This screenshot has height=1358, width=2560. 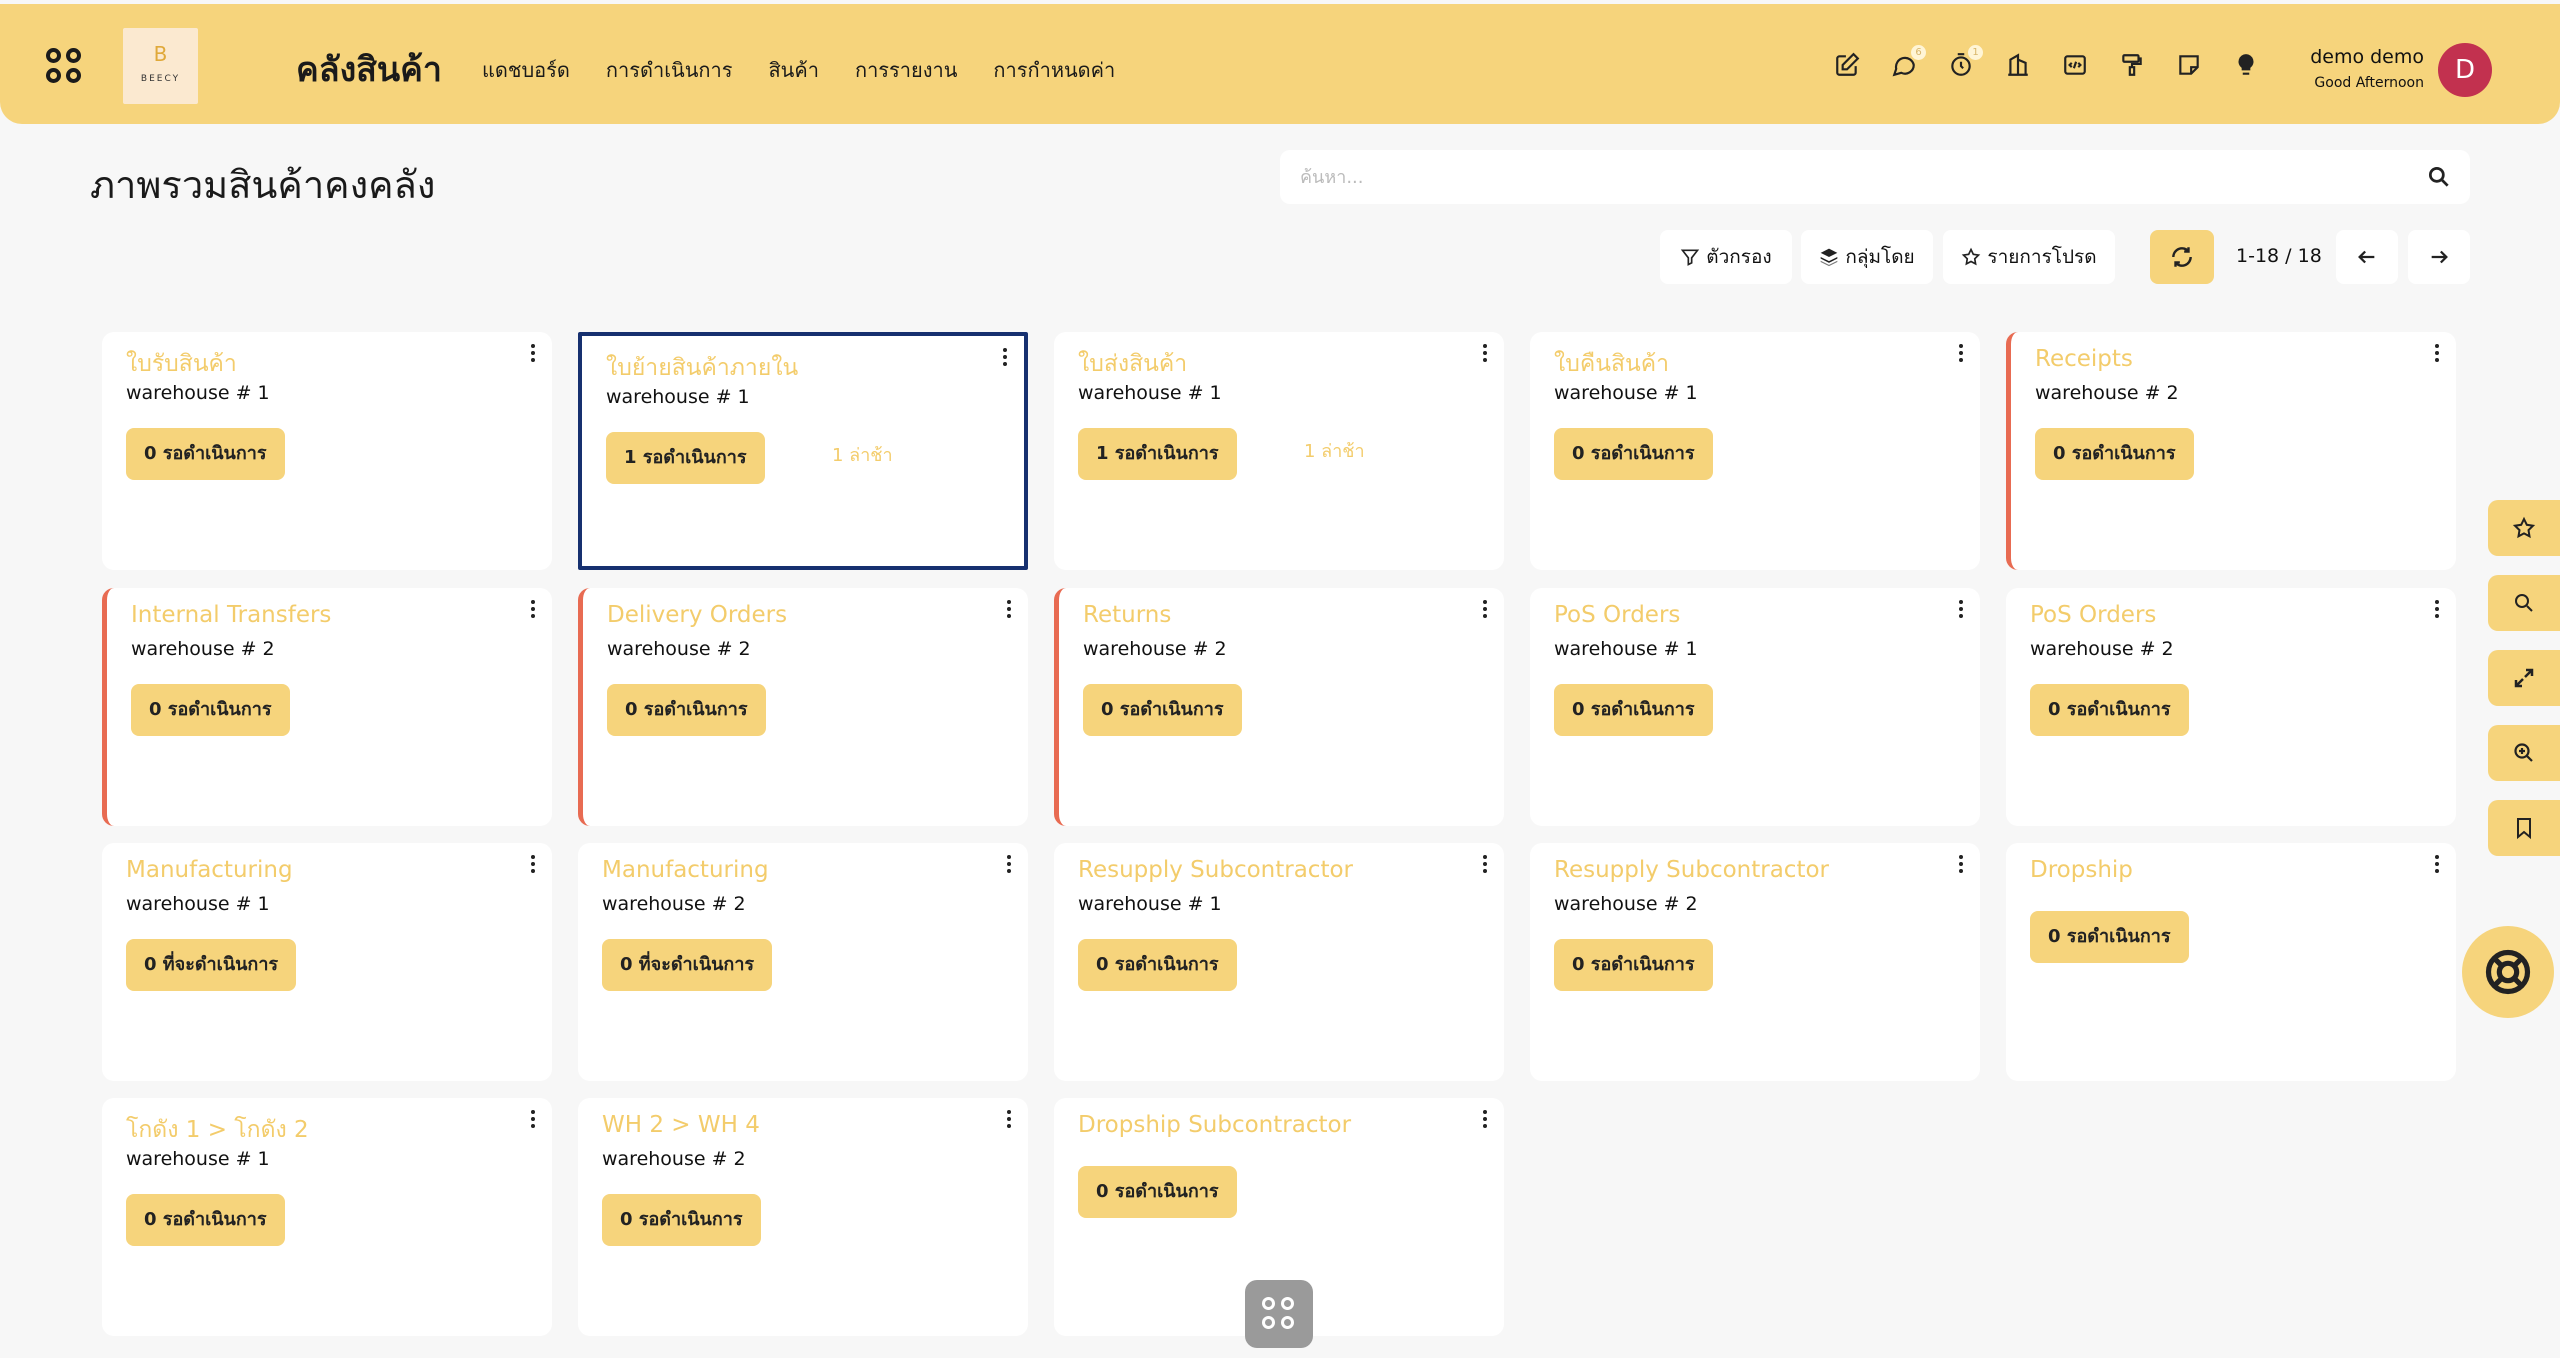 I want to click on filter-button: ตัวกรอง, so click(x=1726, y=257).